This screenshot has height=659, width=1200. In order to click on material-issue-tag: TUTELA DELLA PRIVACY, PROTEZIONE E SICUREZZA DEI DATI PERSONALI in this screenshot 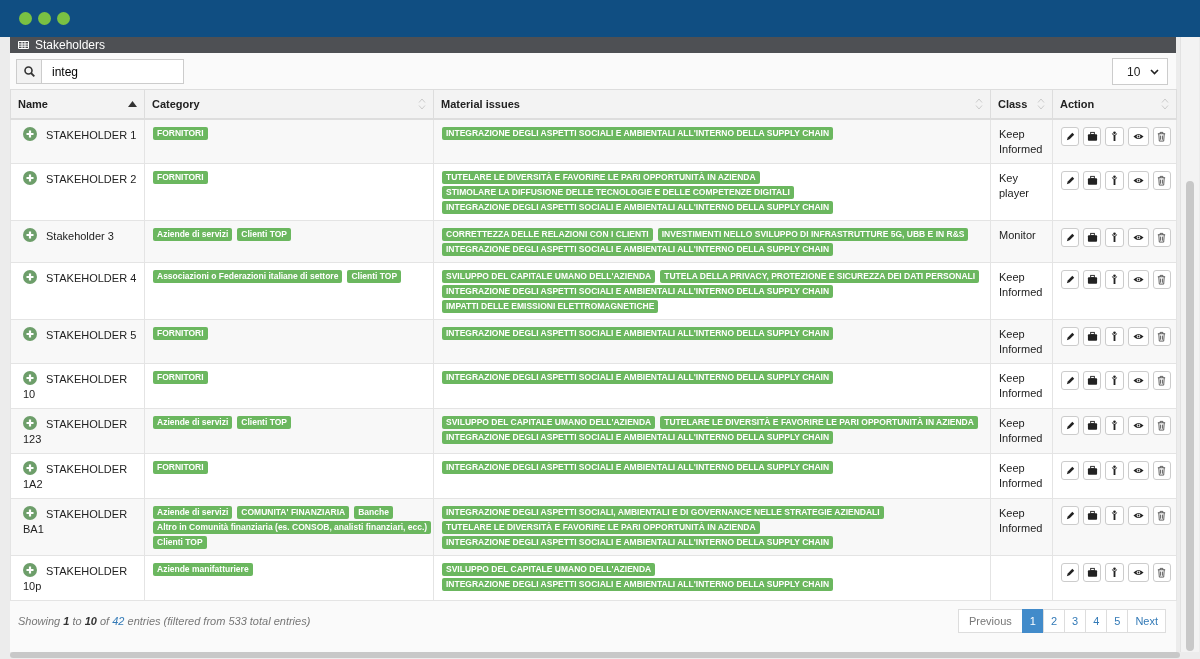, I will do `click(820, 276)`.